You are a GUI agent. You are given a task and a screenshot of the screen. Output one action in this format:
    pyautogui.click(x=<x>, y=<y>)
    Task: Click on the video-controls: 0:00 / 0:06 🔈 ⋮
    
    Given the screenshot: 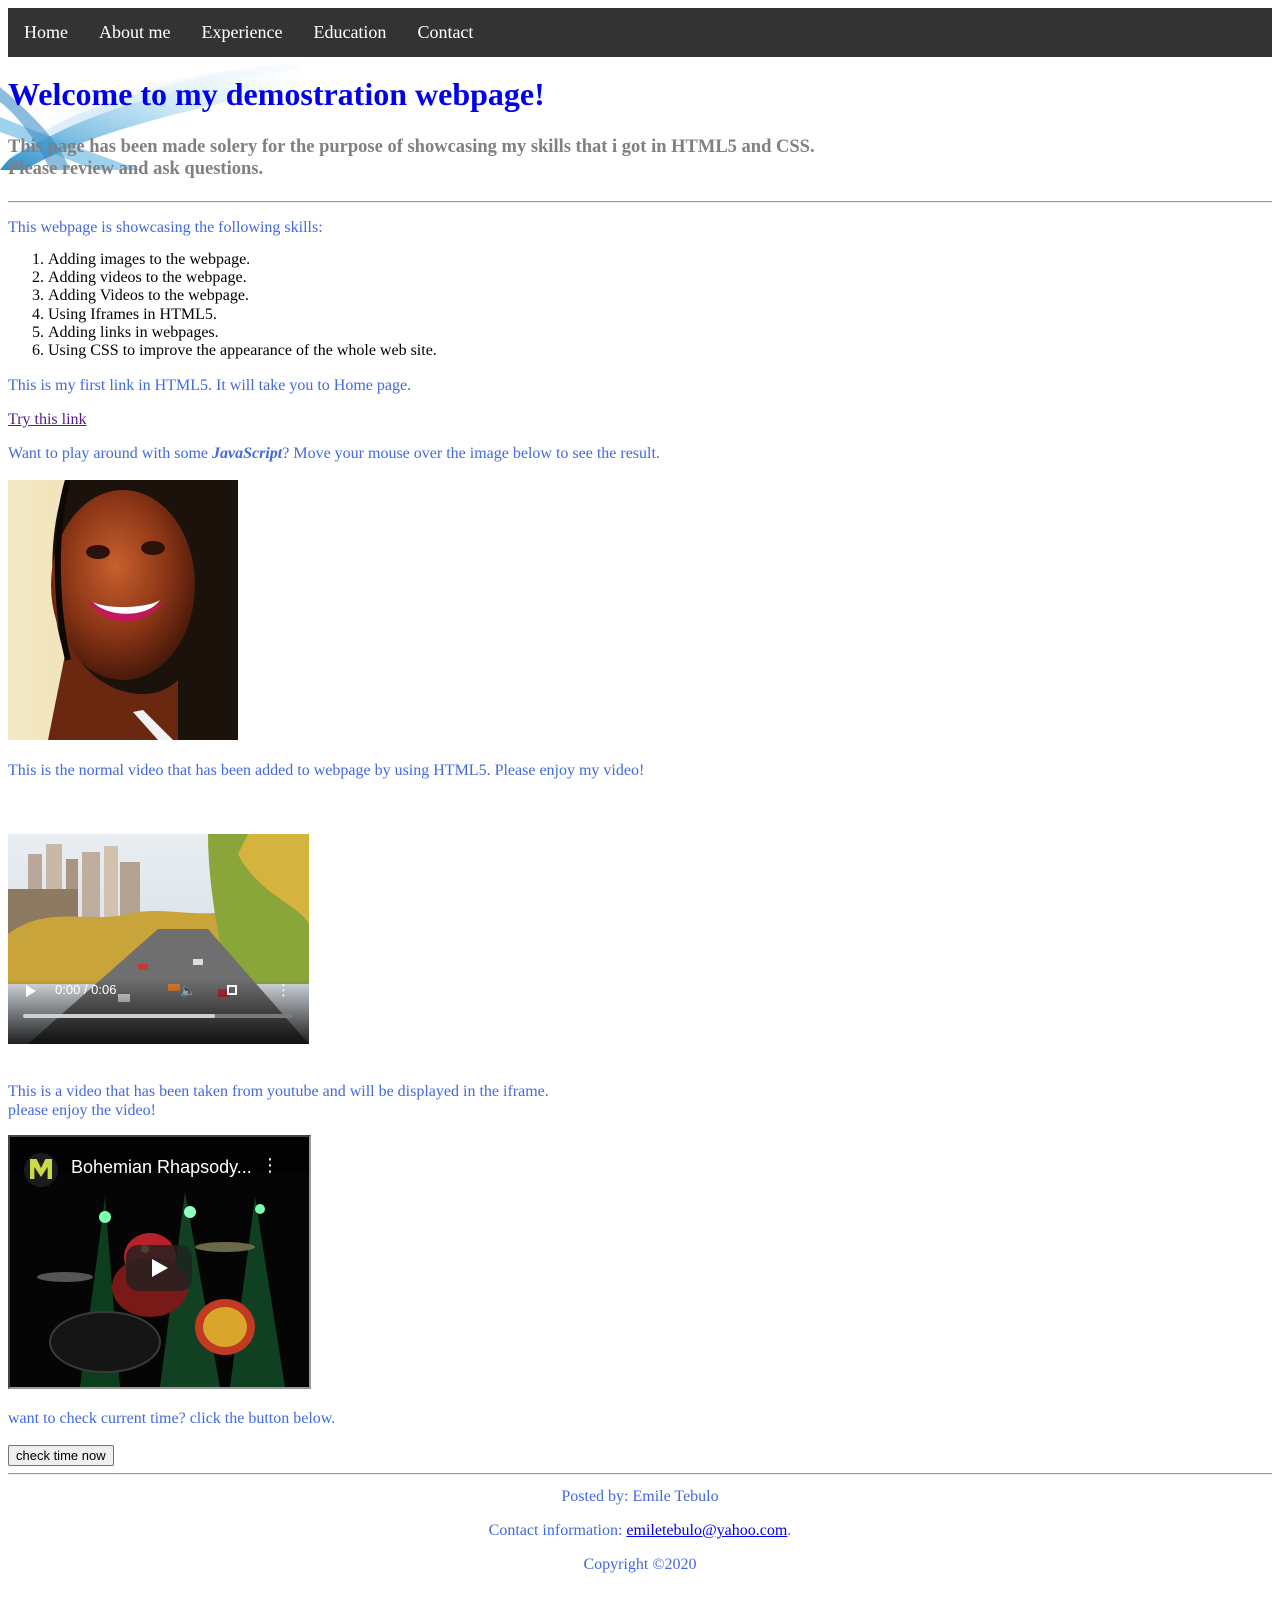 What is the action you would take?
    pyautogui.click(x=158, y=1012)
    